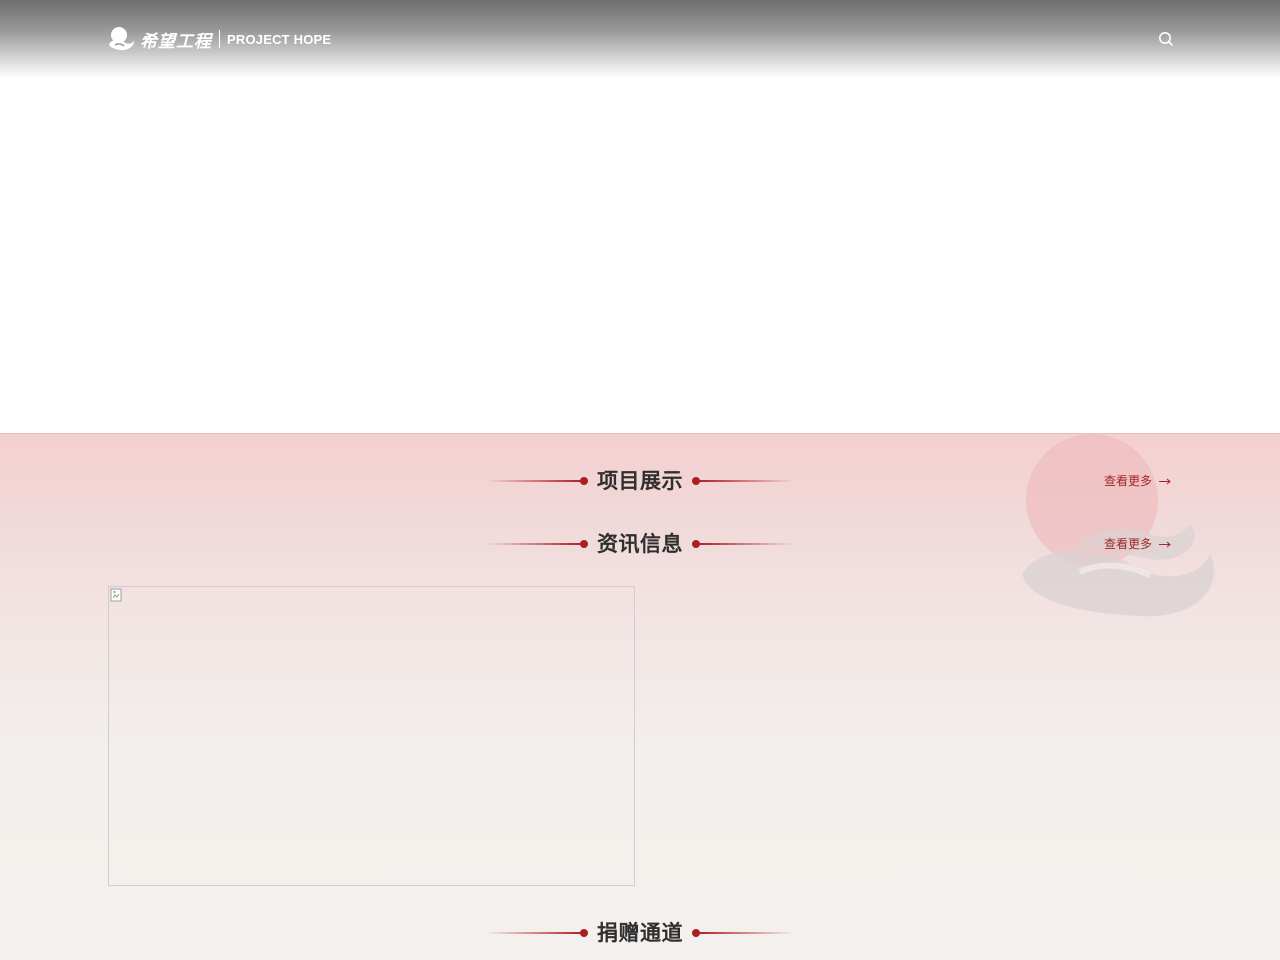  What do you see at coordinates (176, 41) in the screenshot?
I see `logo-chinese-text: 希望工程` at bounding box center [176, 41].